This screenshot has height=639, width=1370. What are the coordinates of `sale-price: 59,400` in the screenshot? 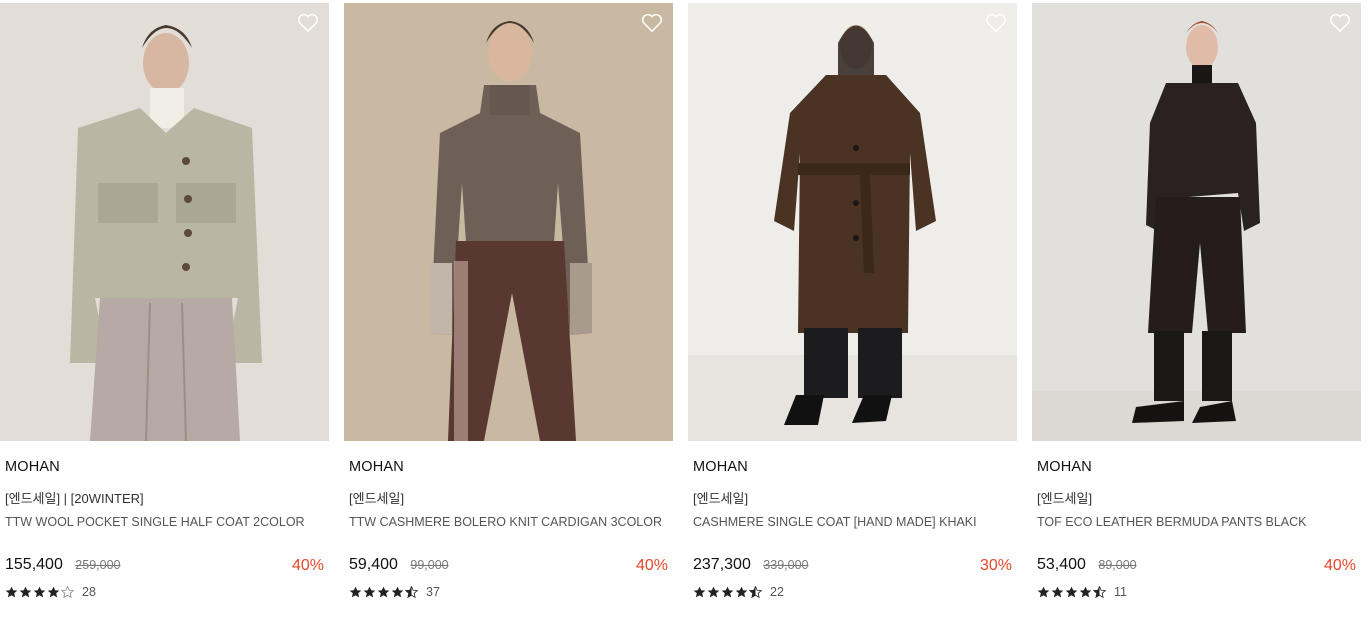 It's located at (373, 564).